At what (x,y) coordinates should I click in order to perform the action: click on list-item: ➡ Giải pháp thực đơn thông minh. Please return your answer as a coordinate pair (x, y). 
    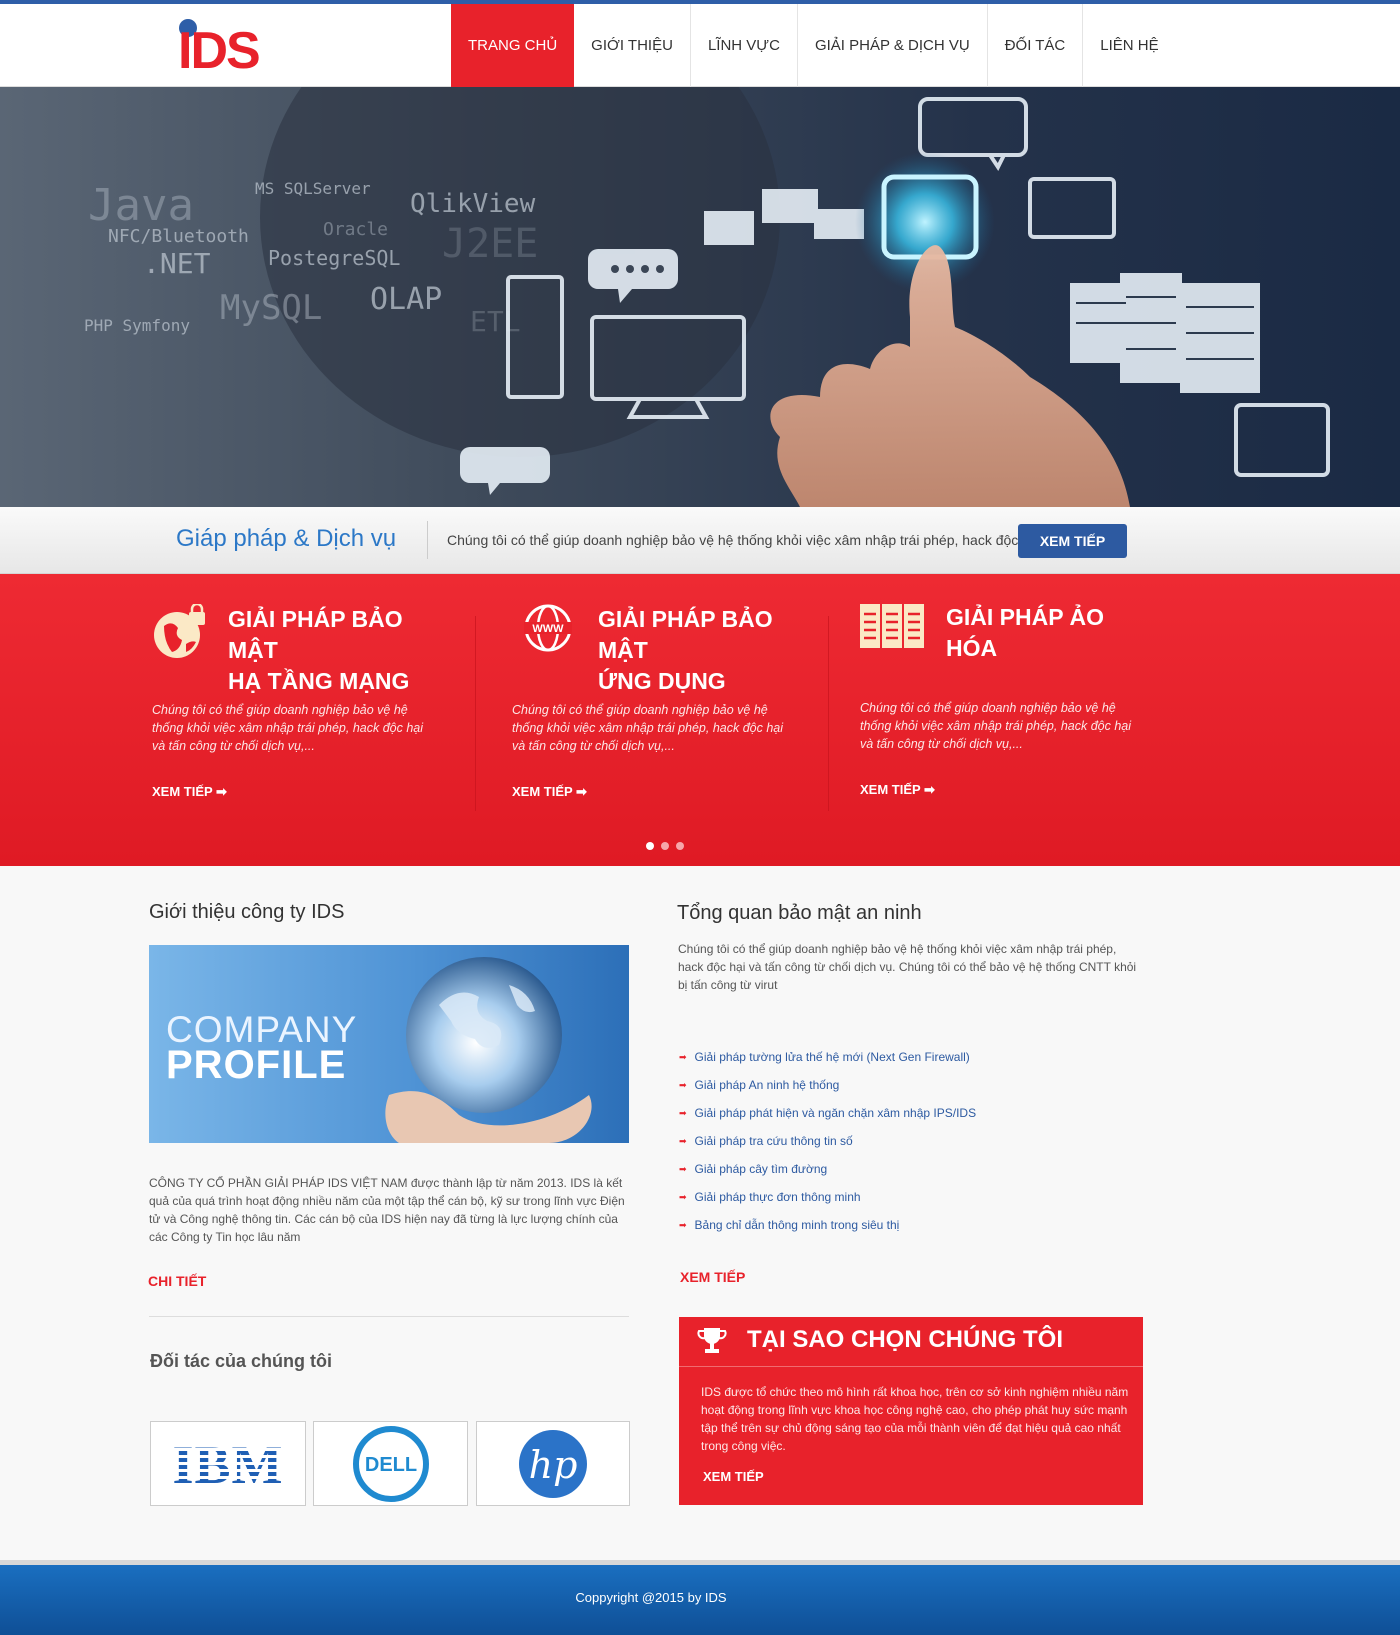
    Looking at the image, I should click on (827, 1197).